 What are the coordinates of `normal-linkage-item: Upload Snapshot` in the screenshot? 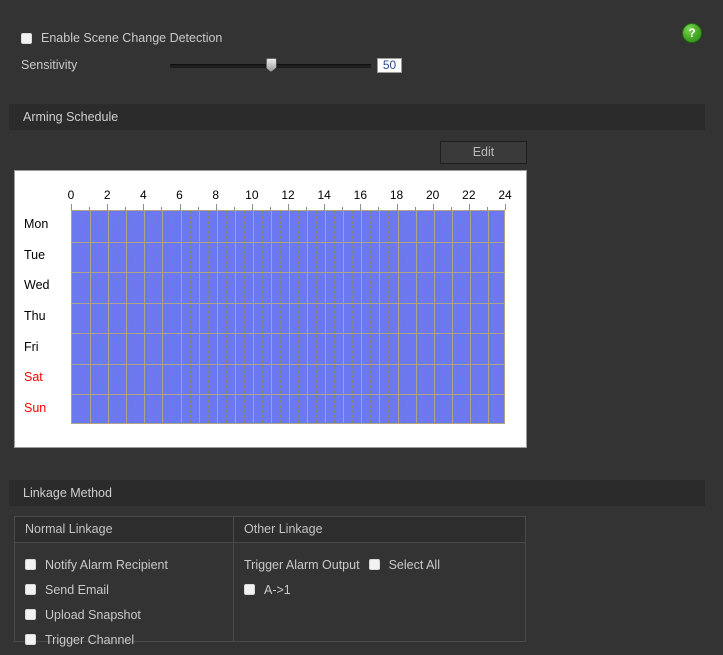 It's located at (129, 614).